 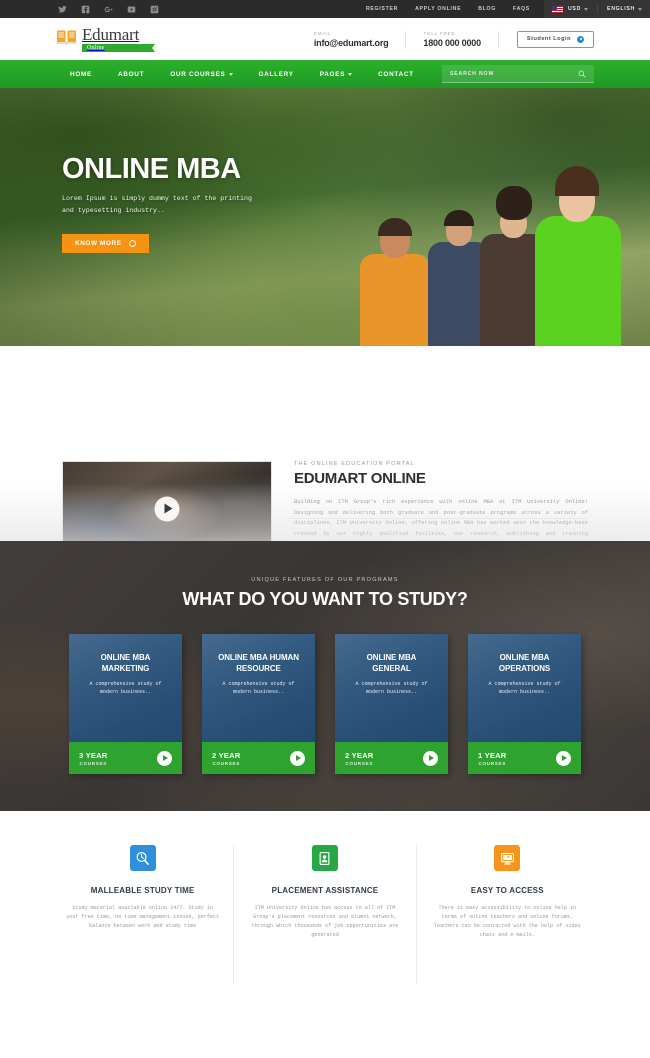 I want to click on nav-item-contact: CONTACT, so click(x=396, y=74).